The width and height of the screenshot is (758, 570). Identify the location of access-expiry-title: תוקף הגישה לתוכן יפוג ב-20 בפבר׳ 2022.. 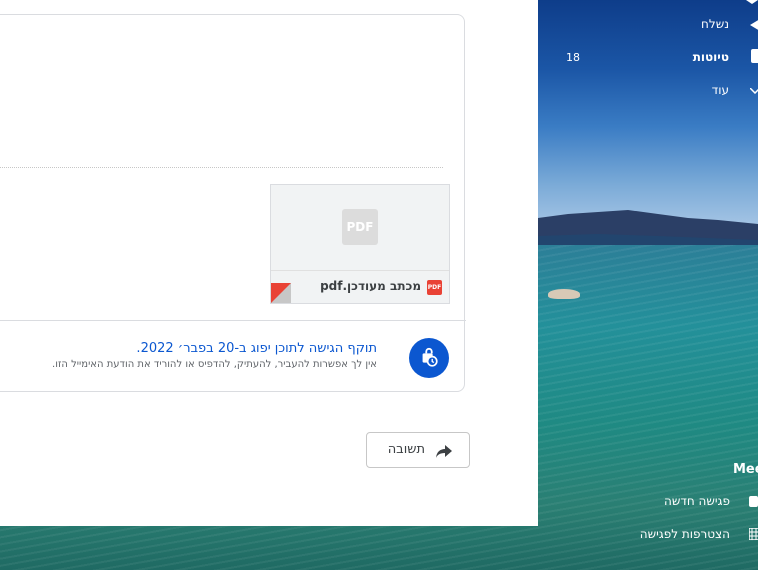
(256, 348).